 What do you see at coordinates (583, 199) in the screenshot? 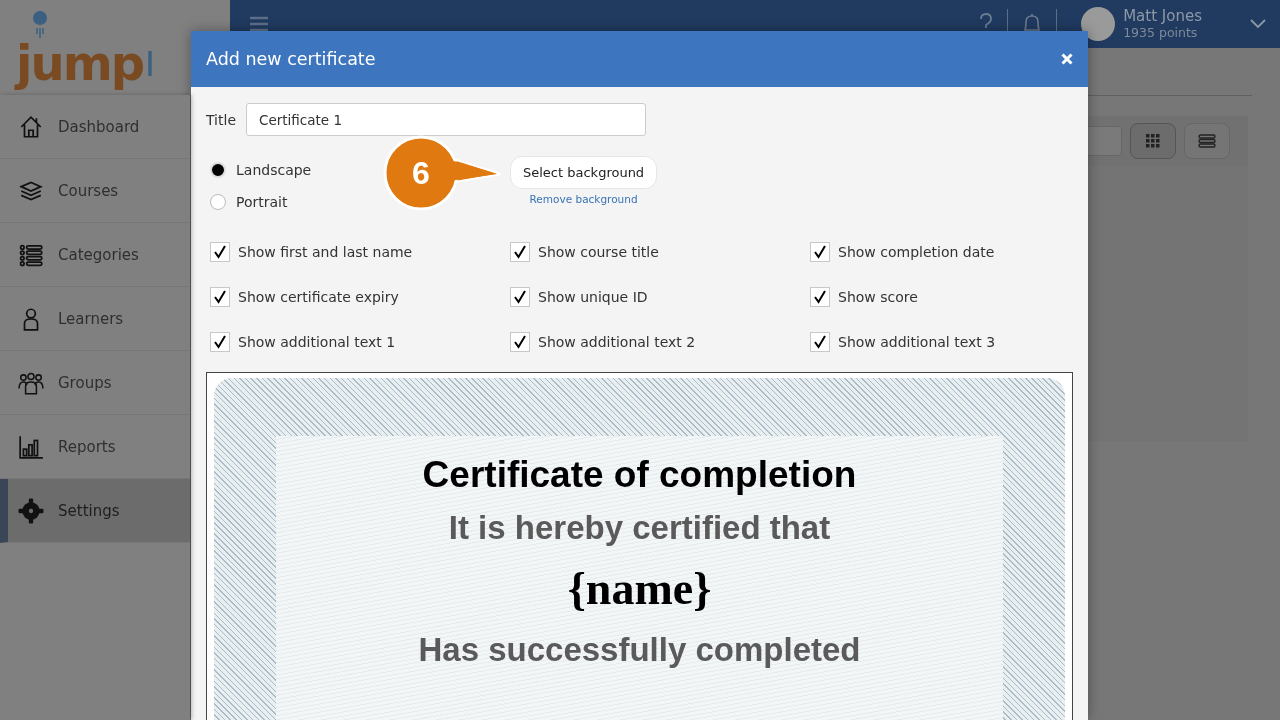
I see `remove-background-link: Remove background` at bounding box center [583, 199].